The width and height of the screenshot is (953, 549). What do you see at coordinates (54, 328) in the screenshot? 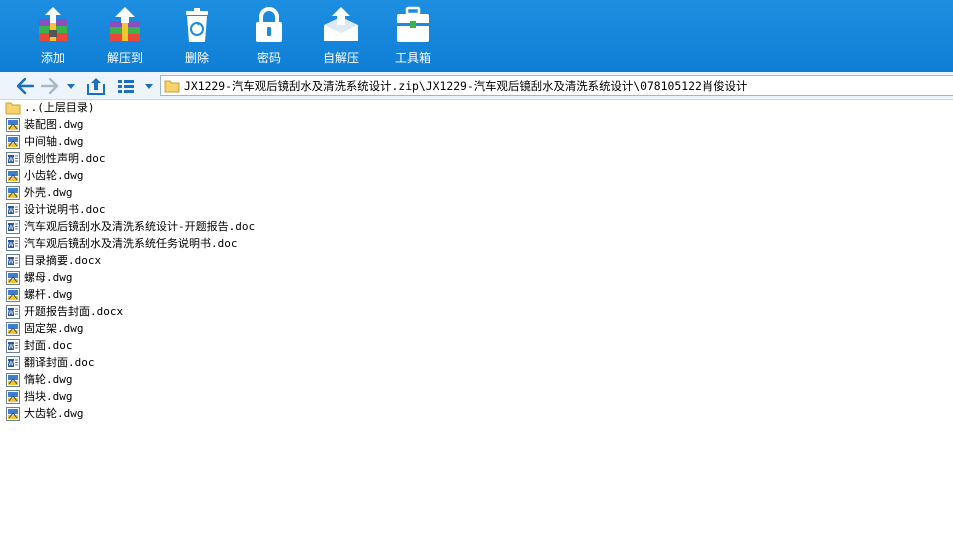
I see `file-name: 固定架.dwg` at bounding box center [54, 328].